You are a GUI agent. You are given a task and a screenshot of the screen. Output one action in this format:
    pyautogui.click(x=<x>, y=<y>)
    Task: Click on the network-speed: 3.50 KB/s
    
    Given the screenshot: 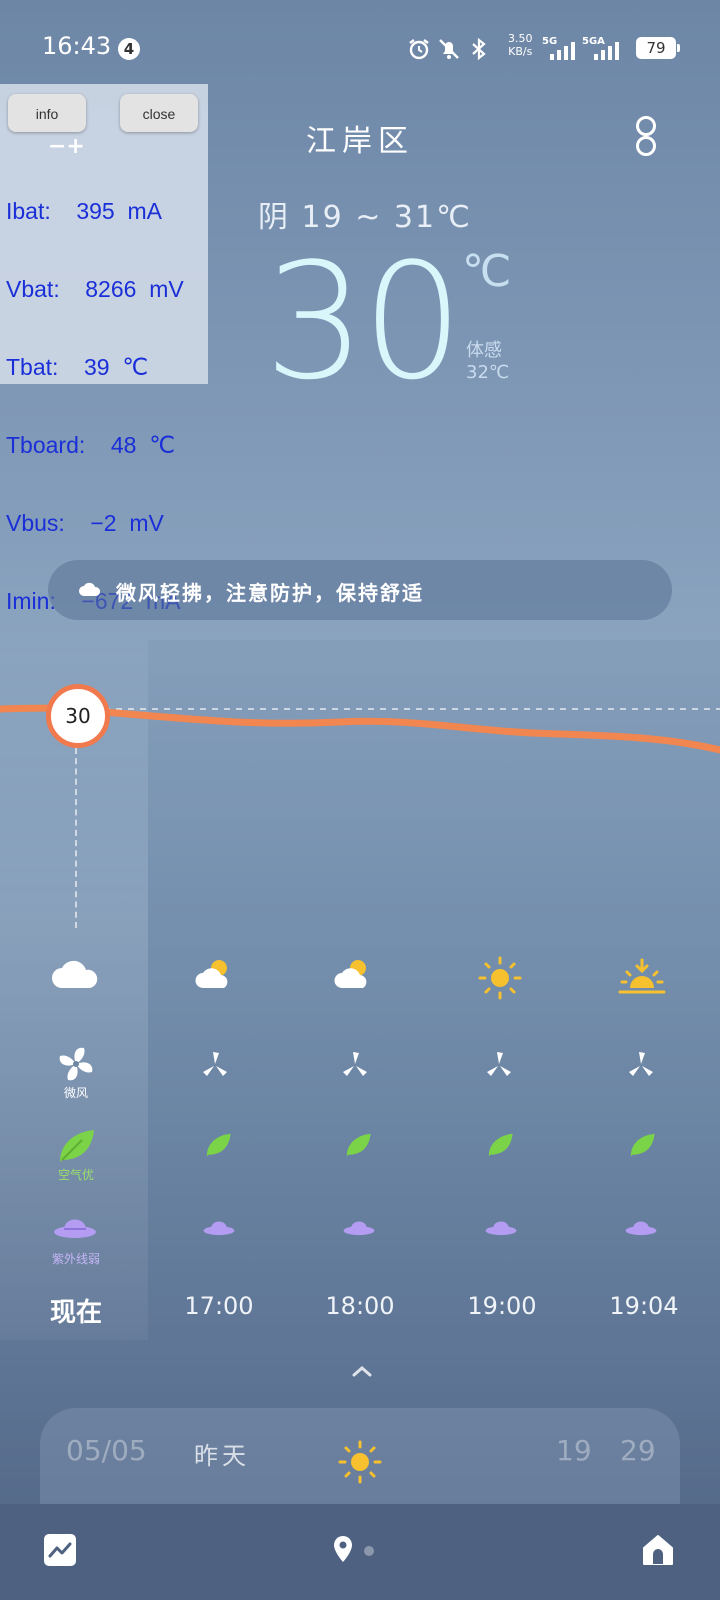 What is the action you would take?
    pyautogui.click(x=520, y=45)
    